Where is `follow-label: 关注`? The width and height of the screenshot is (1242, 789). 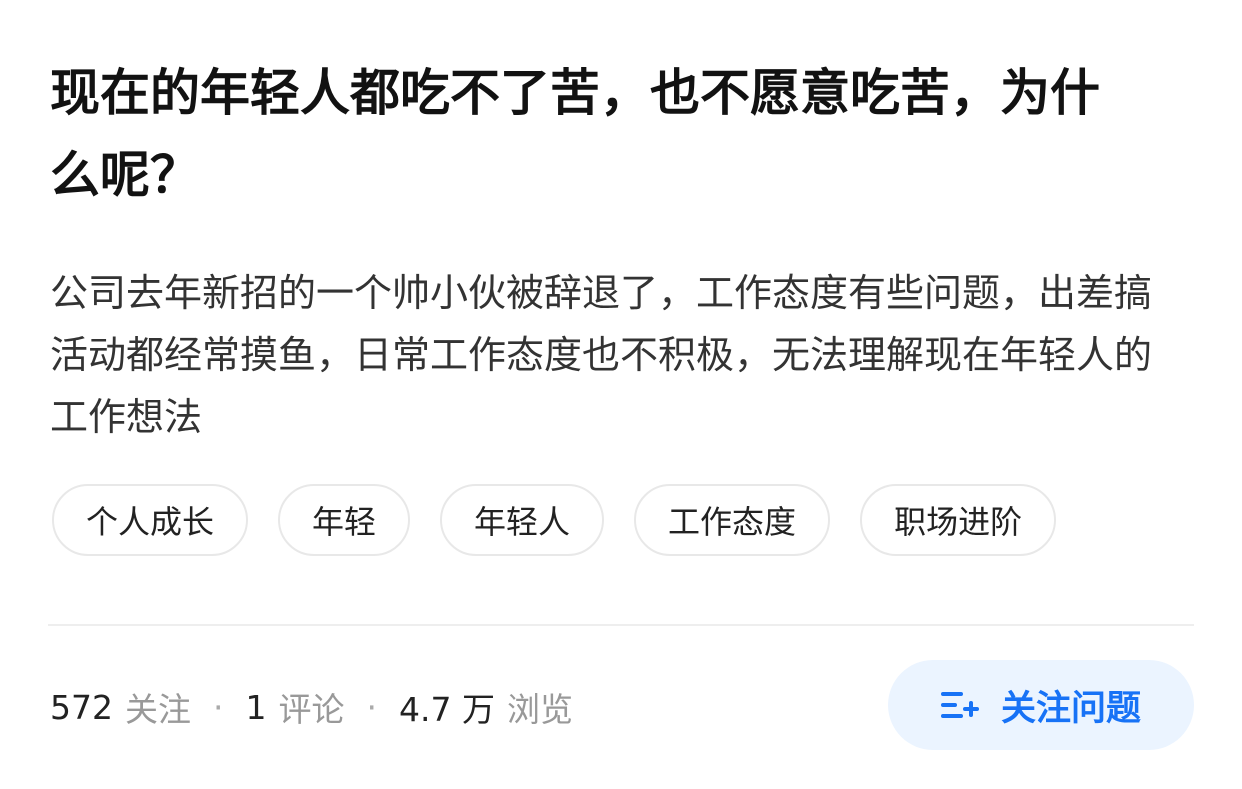 follow-label: 关注 is located at coordinates (158, 709).